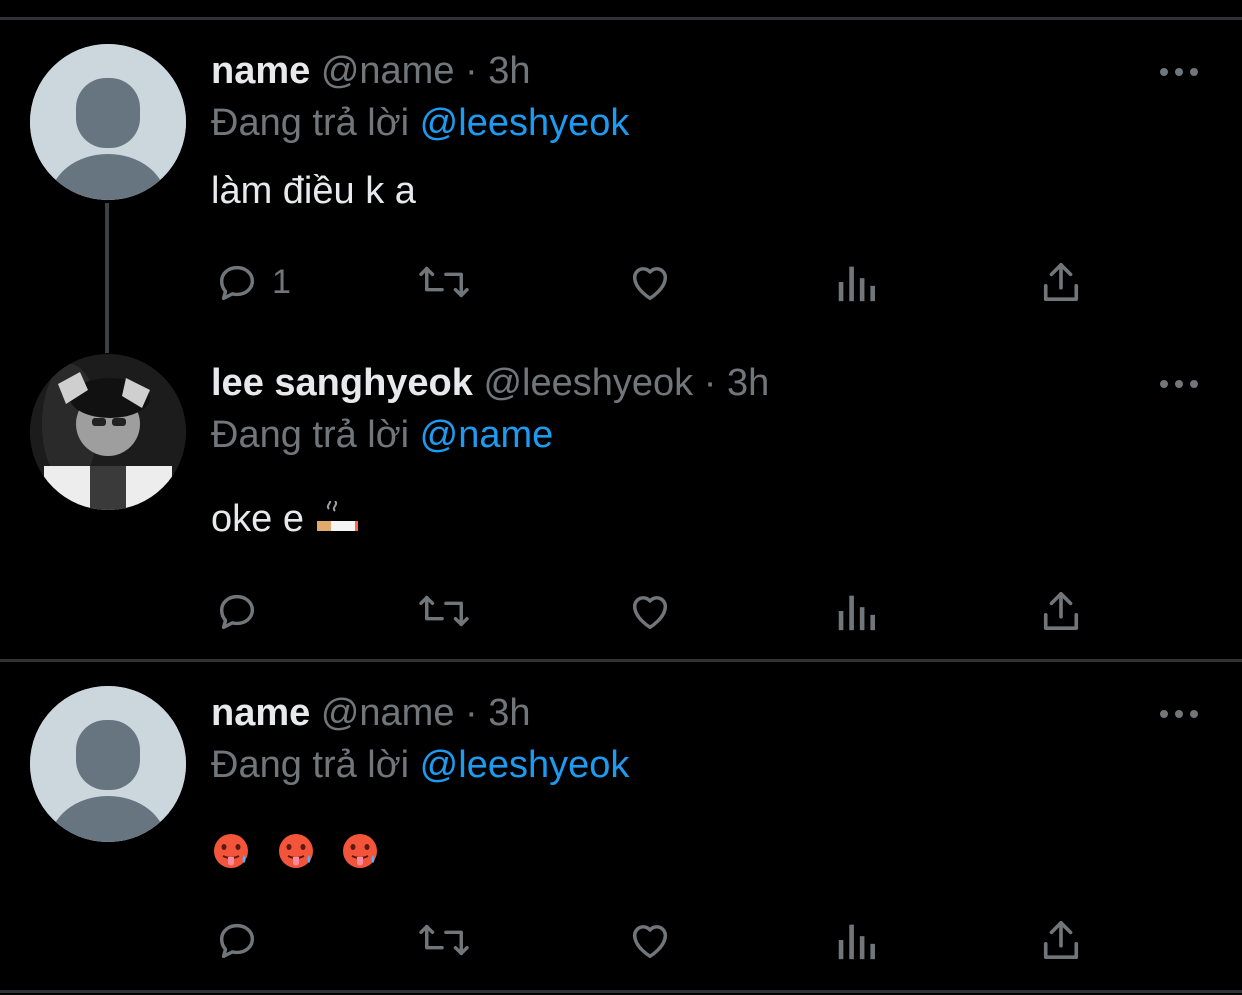 The width and height of the screenshot is (1242, 995). What do you see at coordinates (337, 515) in the screenshot?
I see `cigarette-emoji` at bounding box center [337, 515].